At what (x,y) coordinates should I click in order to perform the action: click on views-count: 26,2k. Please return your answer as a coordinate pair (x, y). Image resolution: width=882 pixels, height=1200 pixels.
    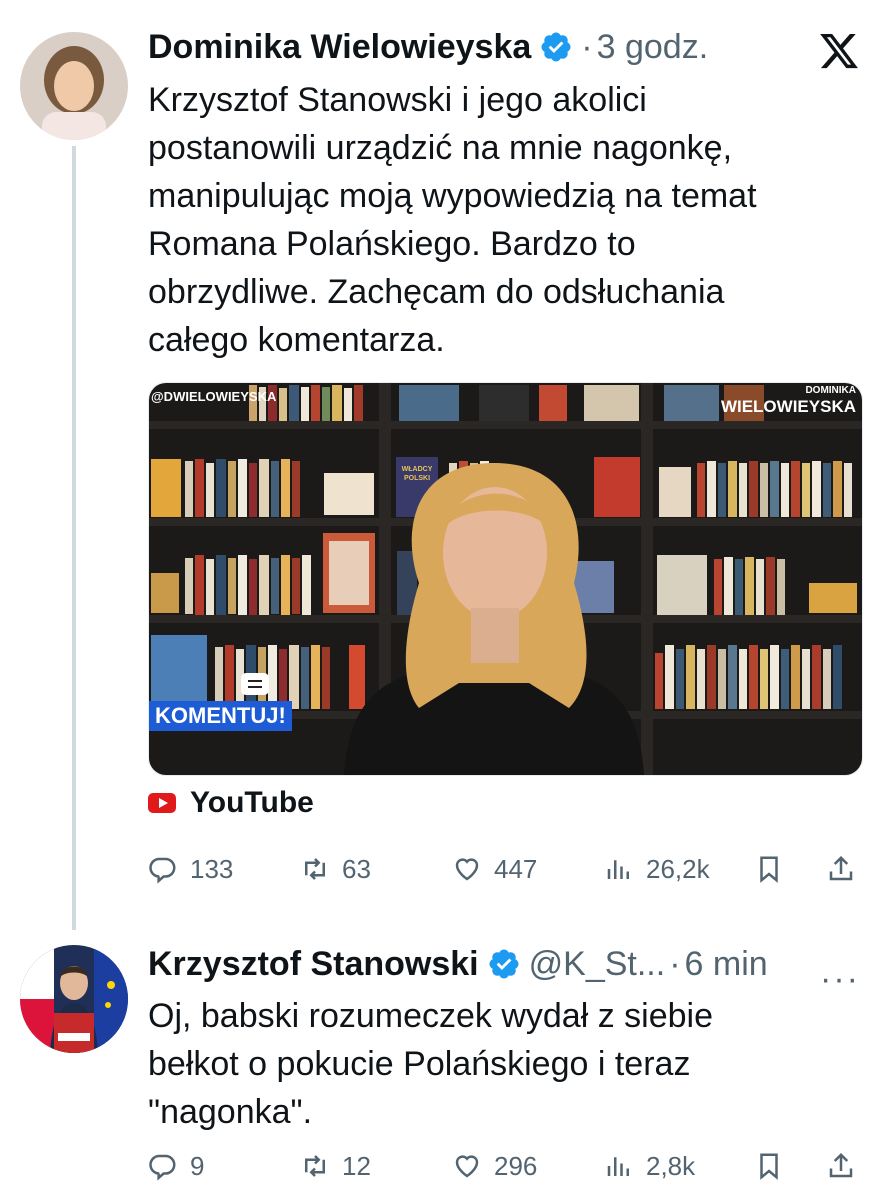
    Looking at the image, I should click on (678, 869).